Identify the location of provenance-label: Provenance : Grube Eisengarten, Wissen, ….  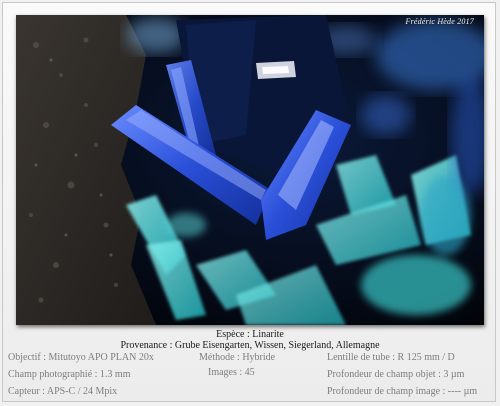
(250, 345).